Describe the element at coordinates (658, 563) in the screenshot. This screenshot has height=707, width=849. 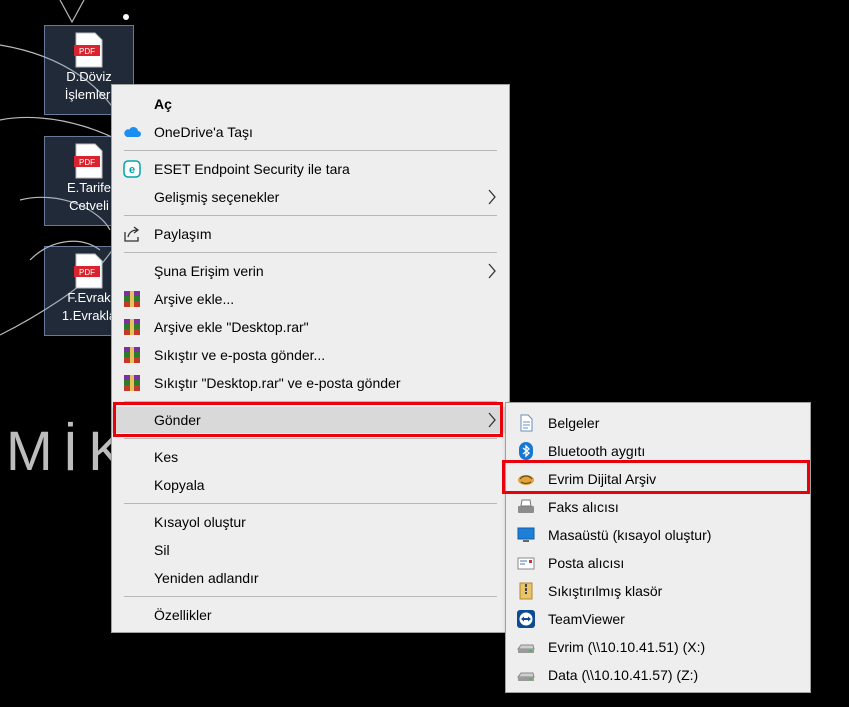
I see `submenu-item-mail: Posta alıcısı` at that location.